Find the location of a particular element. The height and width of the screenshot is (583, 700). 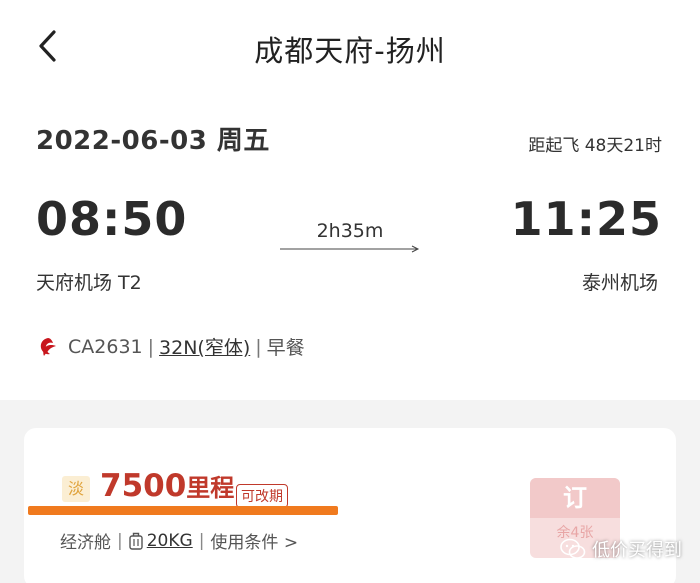

luggage-allowance-link: 20KG is located at coordinates (170, 541).